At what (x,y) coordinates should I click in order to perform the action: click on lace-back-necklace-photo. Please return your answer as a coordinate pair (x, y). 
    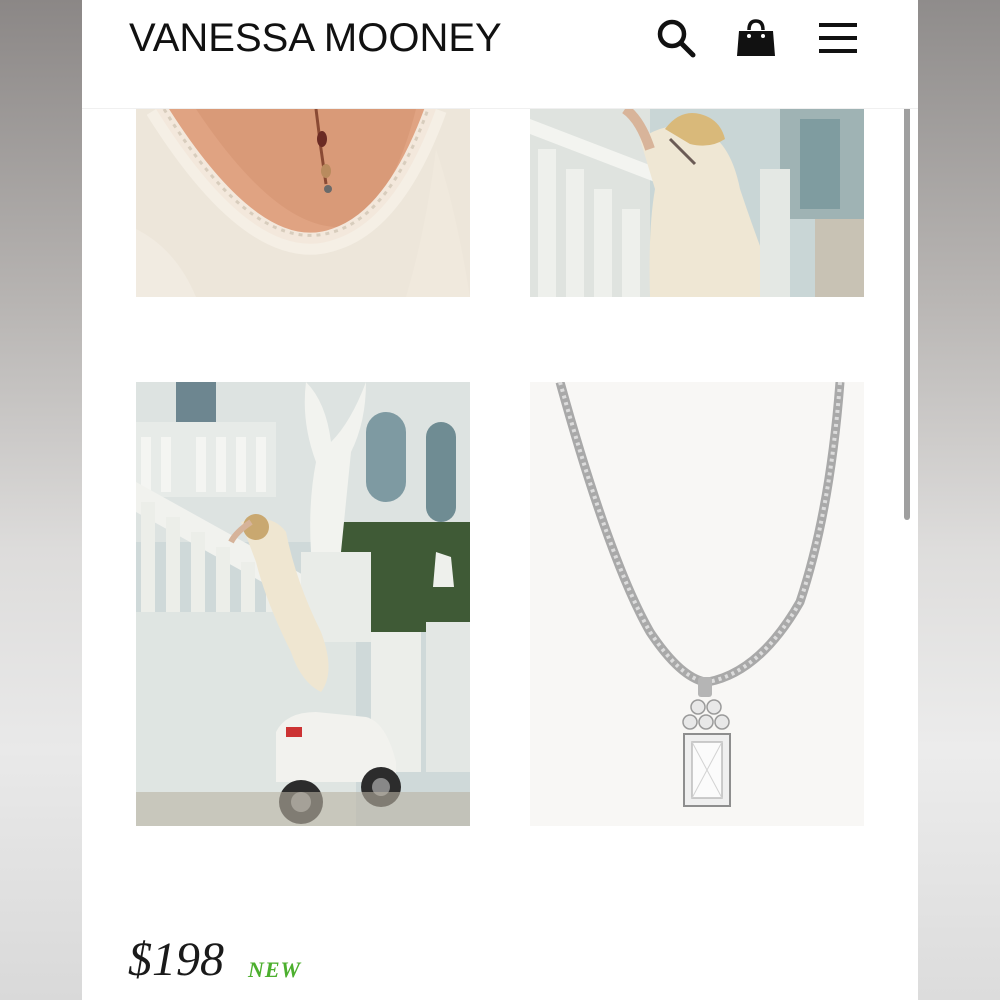
    Looking at the image, I should click on (303, 203).